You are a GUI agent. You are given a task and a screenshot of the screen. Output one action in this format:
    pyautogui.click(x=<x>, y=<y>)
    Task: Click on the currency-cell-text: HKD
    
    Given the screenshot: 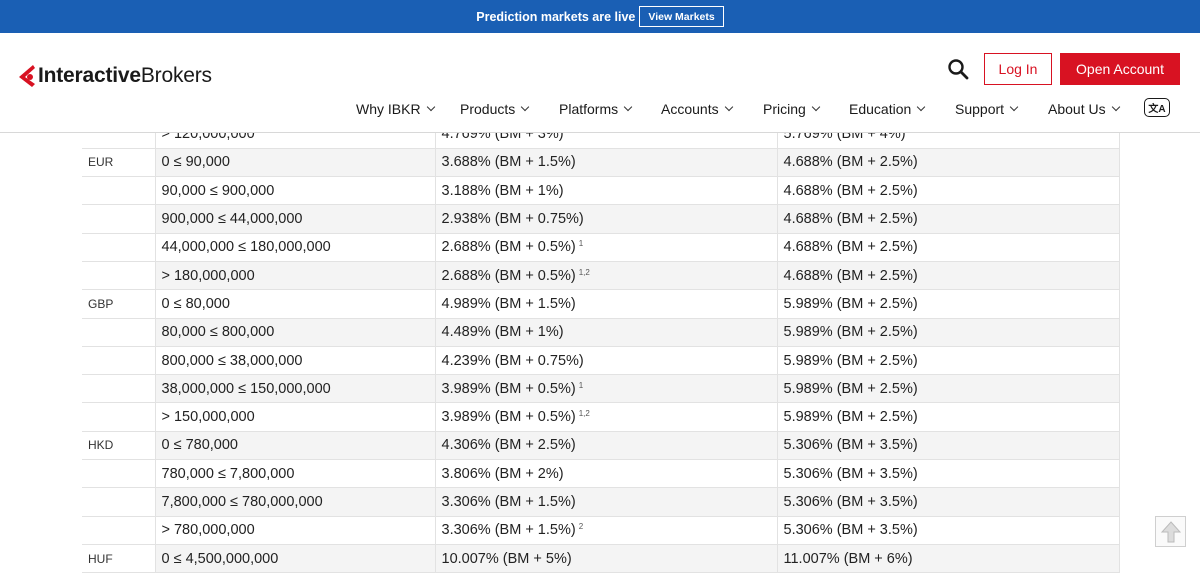 What is the action you would take?
    pyautogui.click(x=101, y=445)
    